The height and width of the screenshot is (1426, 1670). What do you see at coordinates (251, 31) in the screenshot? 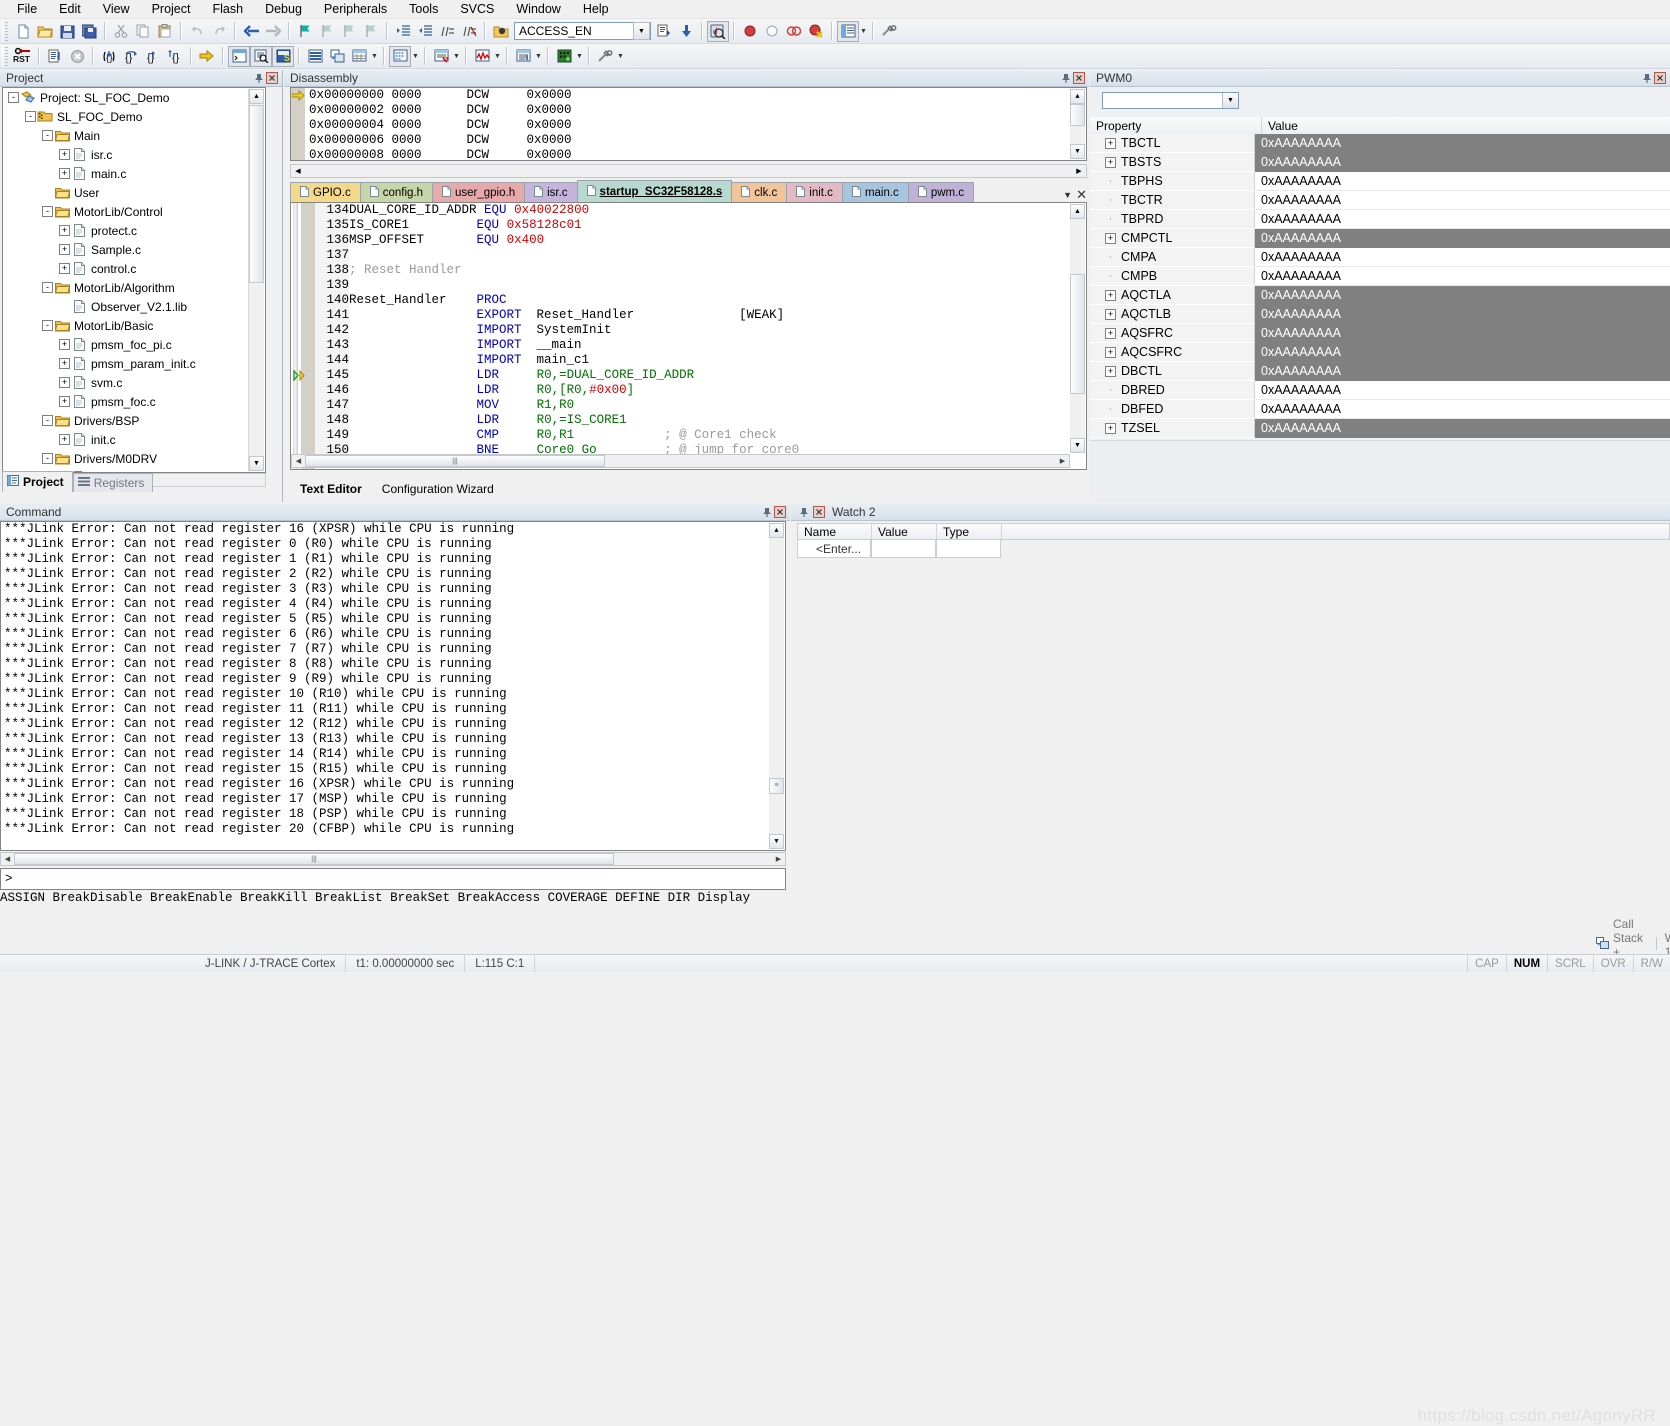
I see `navigate-back-button` at bounding box center [251, 31].